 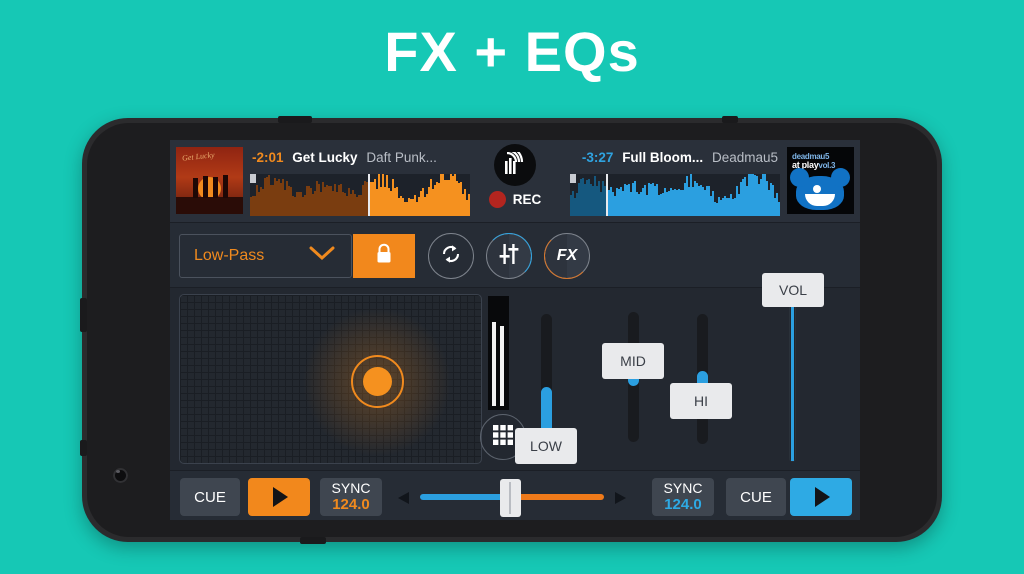 I want to click on xy-pad-touch-point, so click(x=377, y=381).